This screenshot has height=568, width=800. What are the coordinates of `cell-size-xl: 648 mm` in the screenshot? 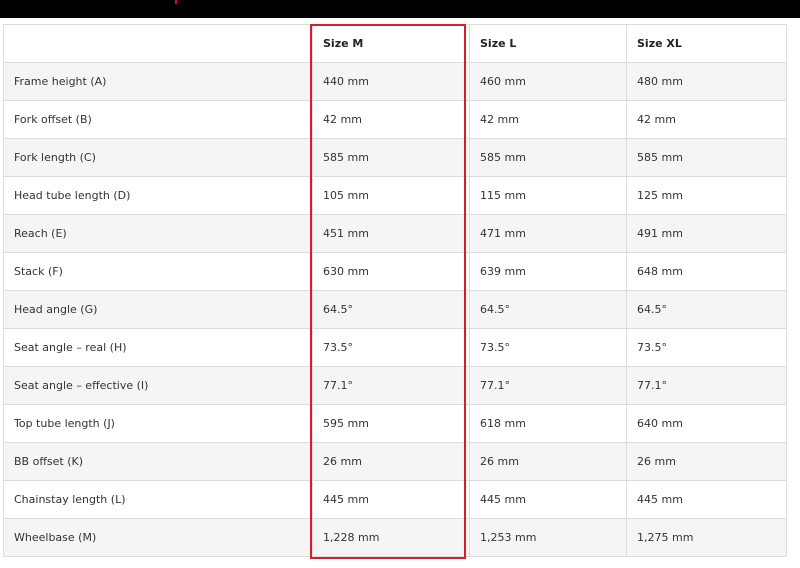 It's located at (706, 271).